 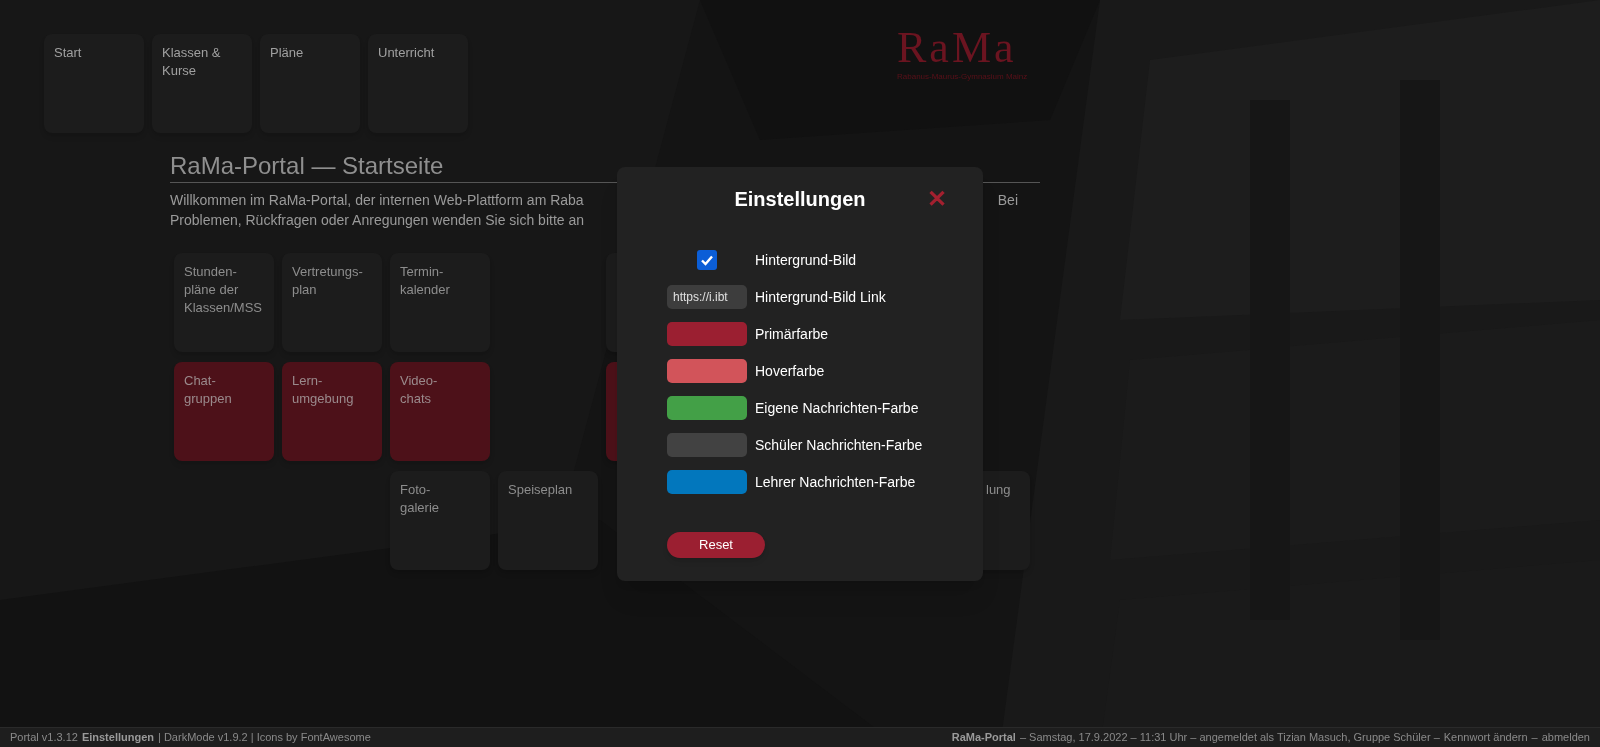 What do you see at coordinates (202, 83) in the screenshot?
I see `nav-tile: Klassen & Kurse` at bounding box center [202, 83].